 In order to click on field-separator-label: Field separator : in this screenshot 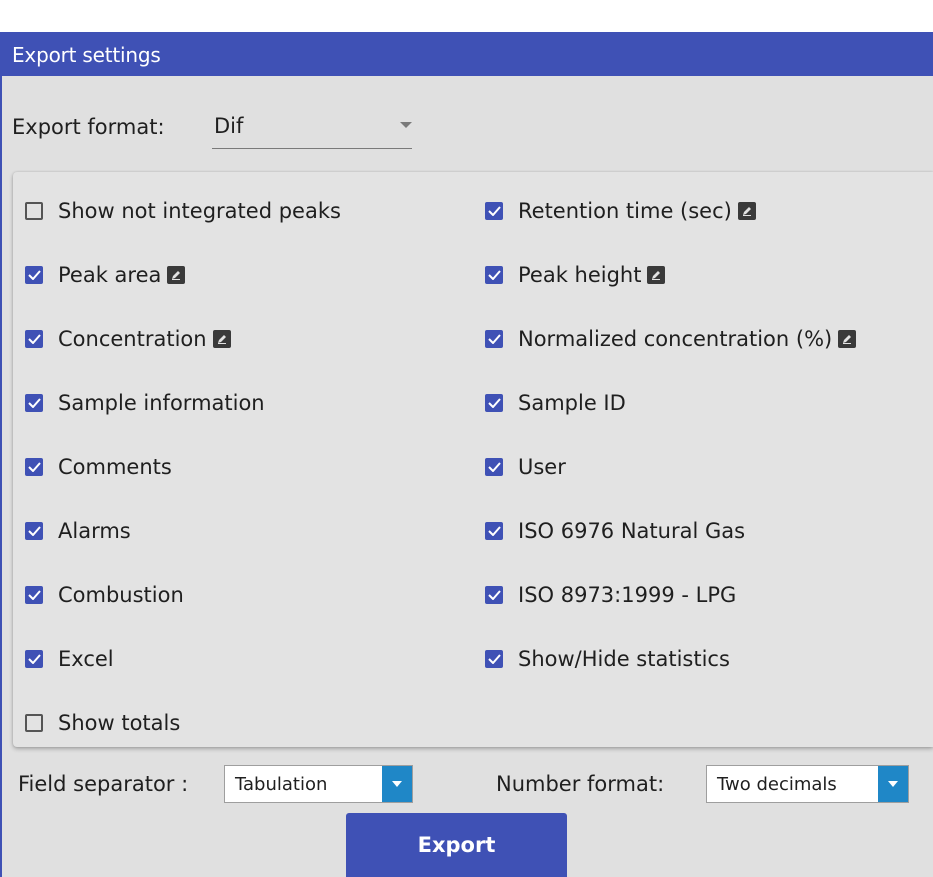, I will do `click(103, 784)`.